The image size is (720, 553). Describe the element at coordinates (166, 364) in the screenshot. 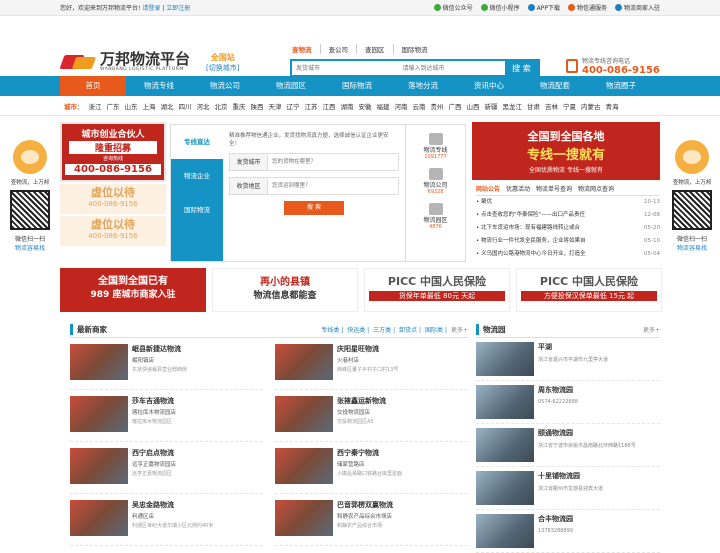

I see `merchant-card: 岷县新捷达物流 岷阳镇店 东京快递岷县营业部西侧` at that location.